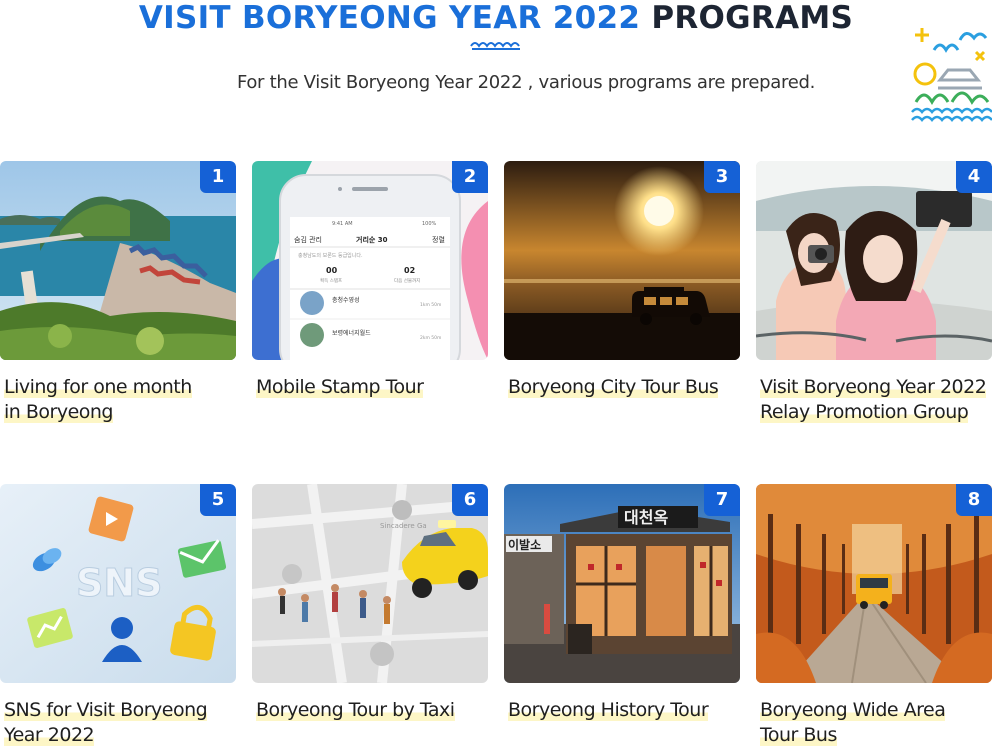  What do you see at coordinates (874, 260) in the screenshot?
I see `program-image-4: 4` at bounding box center [874, 260].